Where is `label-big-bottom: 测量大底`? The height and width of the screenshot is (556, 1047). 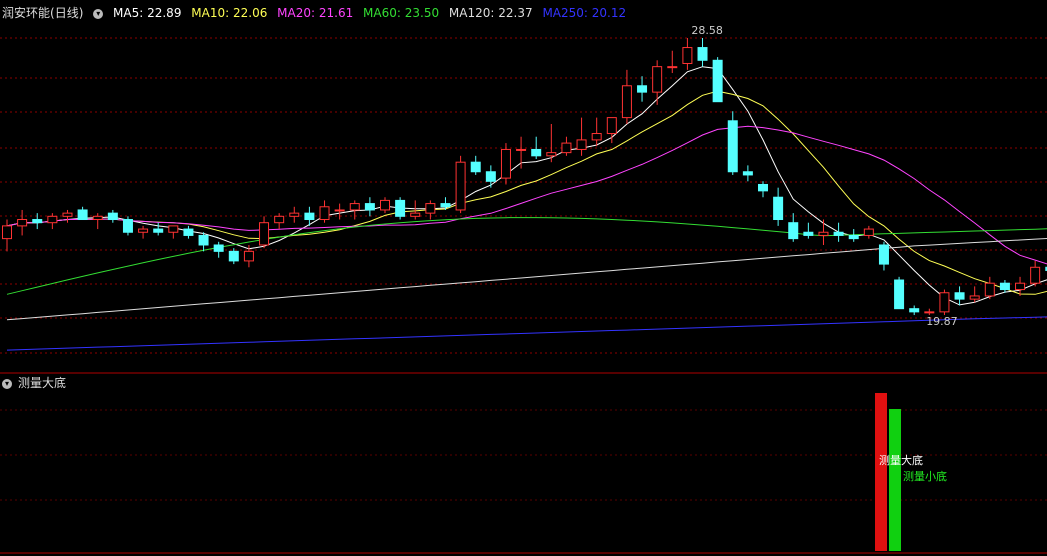 label-big-bottom: 测量大底 is located at coordinates (901, 460).